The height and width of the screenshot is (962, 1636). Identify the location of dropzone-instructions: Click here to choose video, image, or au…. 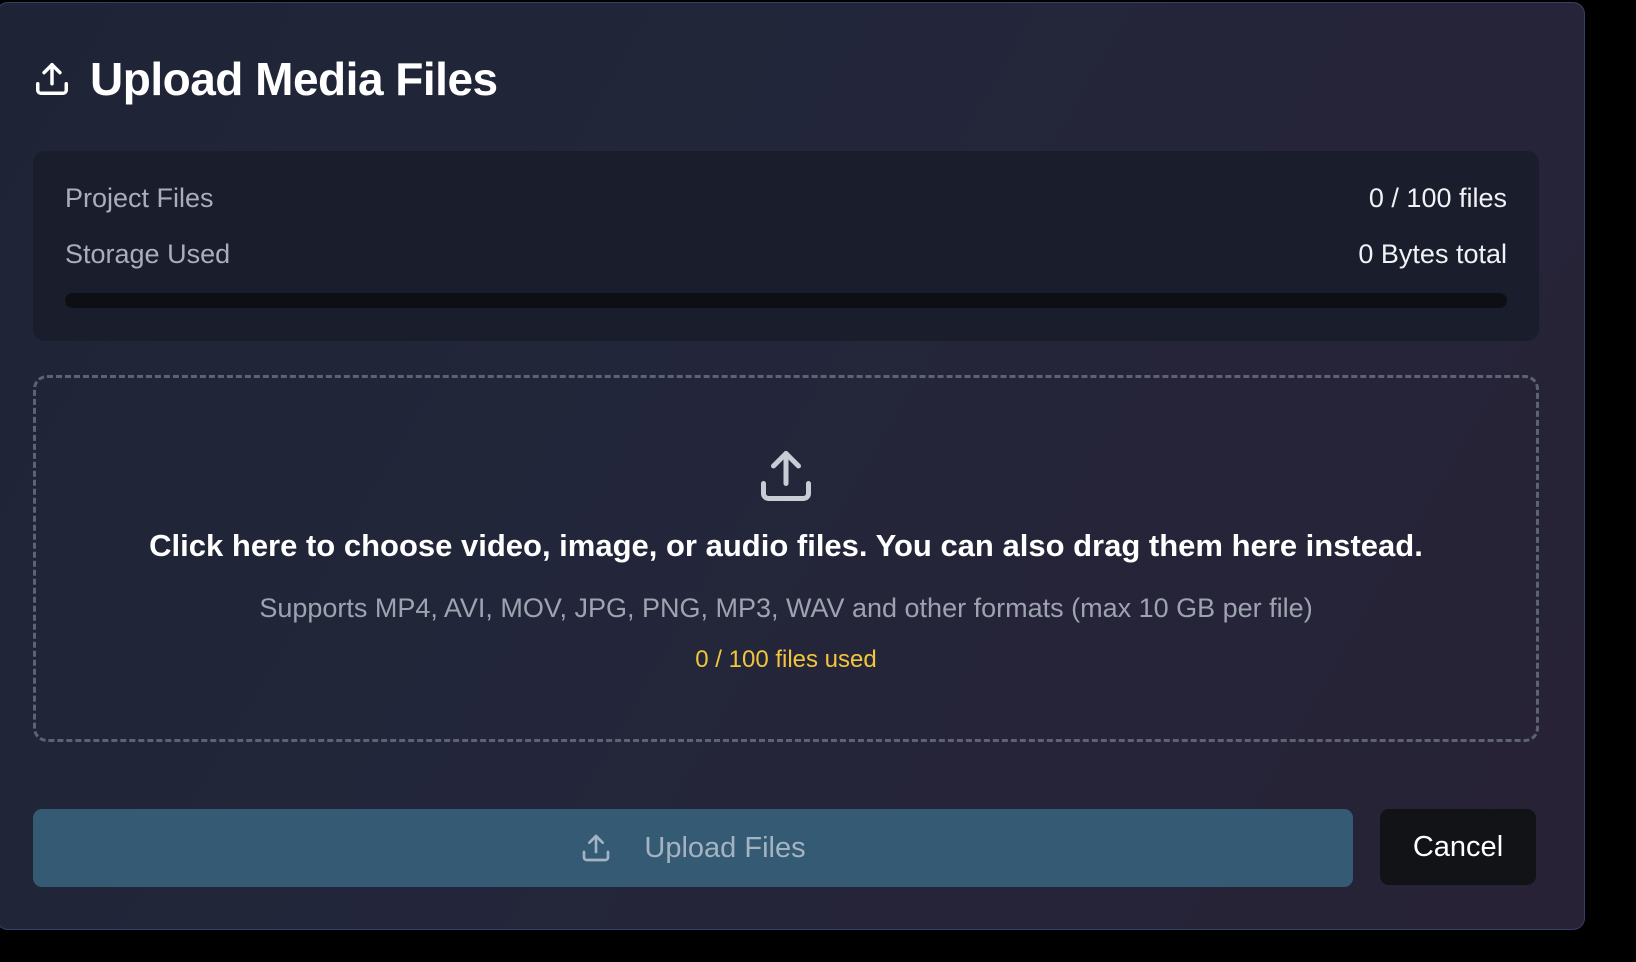
(786, 545).